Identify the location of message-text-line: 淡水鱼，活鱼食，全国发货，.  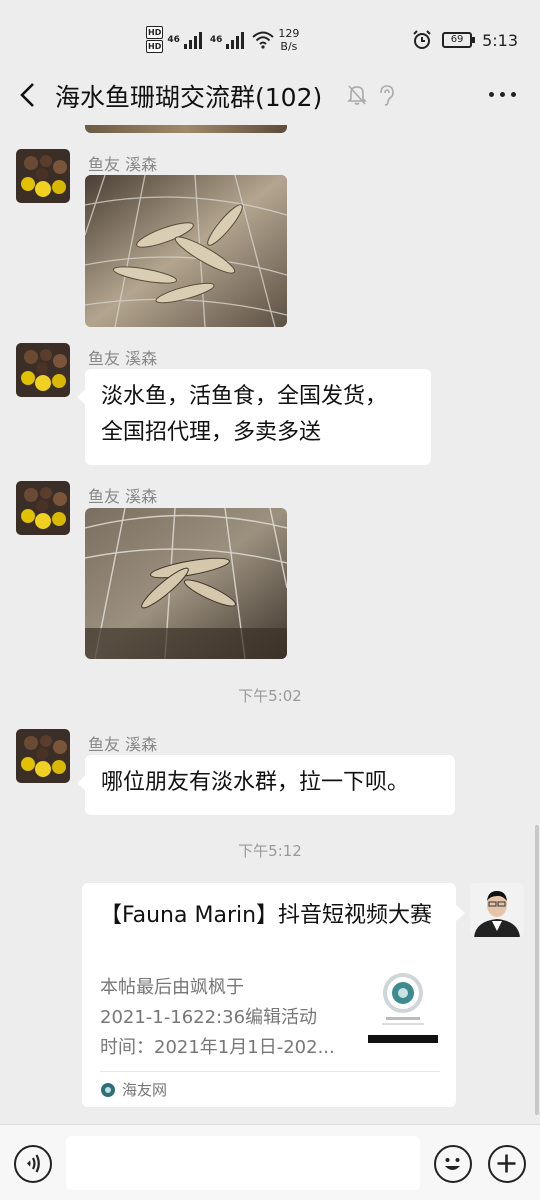
(244, 396).